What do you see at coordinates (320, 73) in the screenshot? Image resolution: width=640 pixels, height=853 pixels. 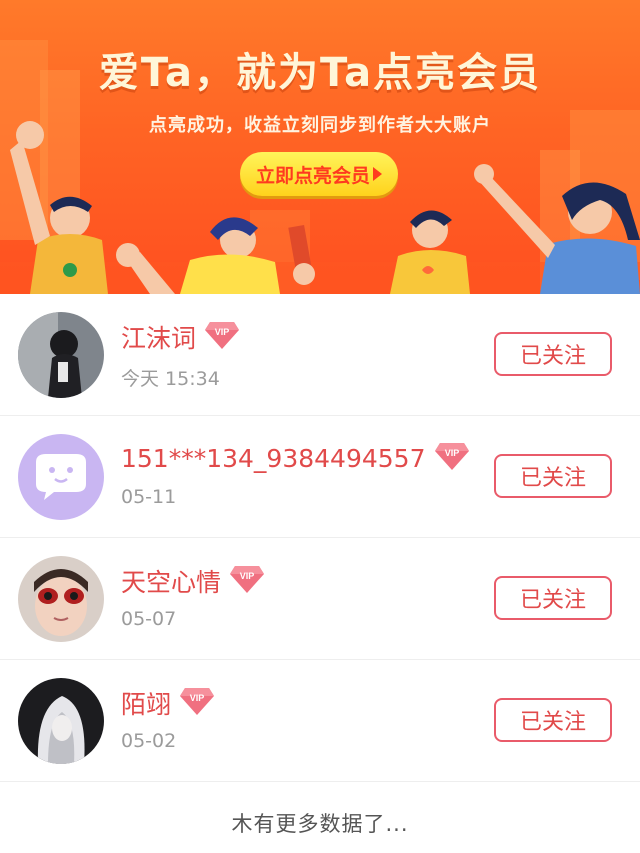 I see `banner-title: 爱Ta，就为Ta点亮会员` at bounding box center [320, 73].